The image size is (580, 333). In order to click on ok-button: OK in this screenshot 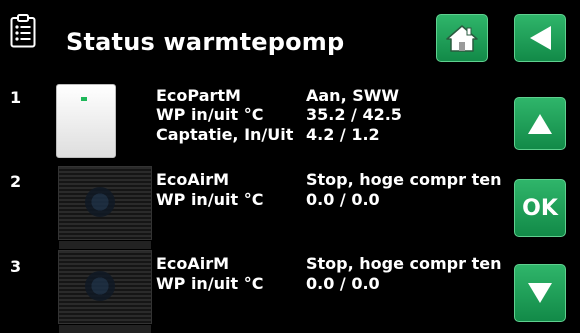, I will do `click(540, 208)`.